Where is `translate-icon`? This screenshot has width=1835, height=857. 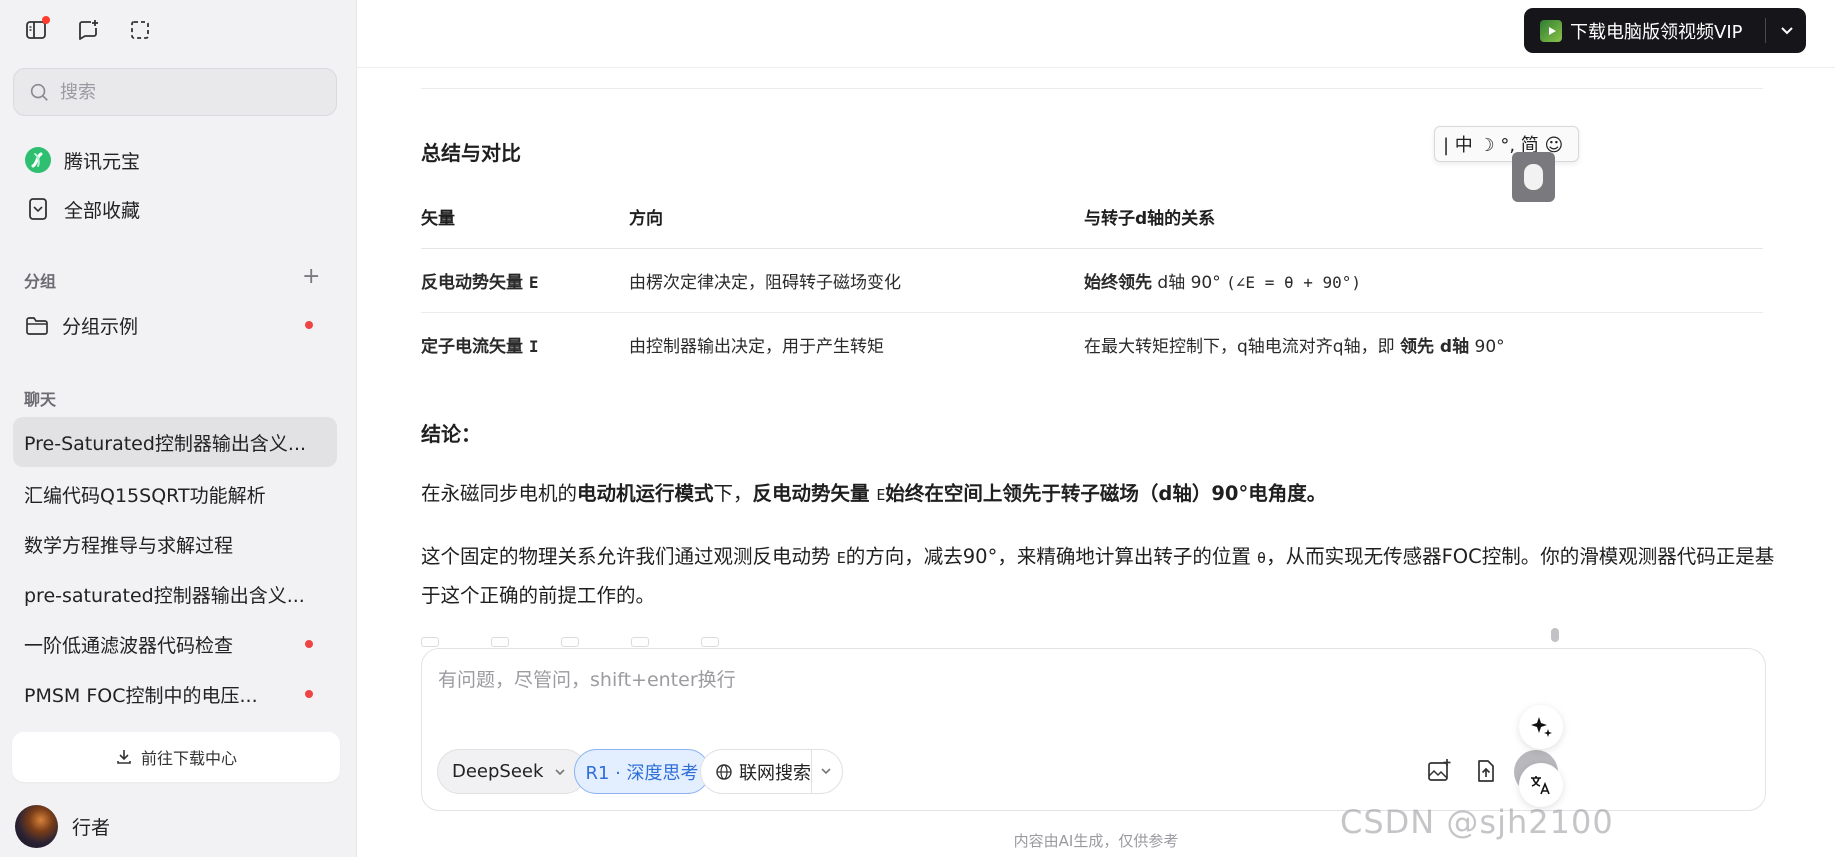 translate-icon is located at coordinates (1540, 785).